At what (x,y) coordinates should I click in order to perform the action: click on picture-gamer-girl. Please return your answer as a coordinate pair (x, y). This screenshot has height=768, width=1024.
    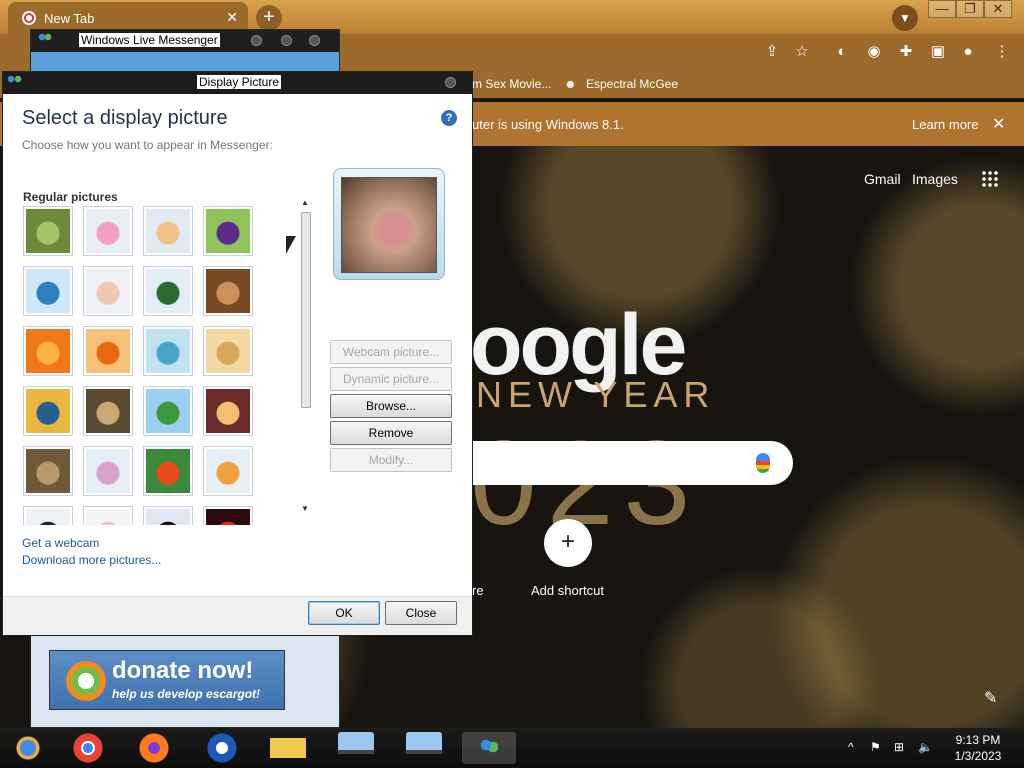
    Looking at the image, I should click on (228, 231).